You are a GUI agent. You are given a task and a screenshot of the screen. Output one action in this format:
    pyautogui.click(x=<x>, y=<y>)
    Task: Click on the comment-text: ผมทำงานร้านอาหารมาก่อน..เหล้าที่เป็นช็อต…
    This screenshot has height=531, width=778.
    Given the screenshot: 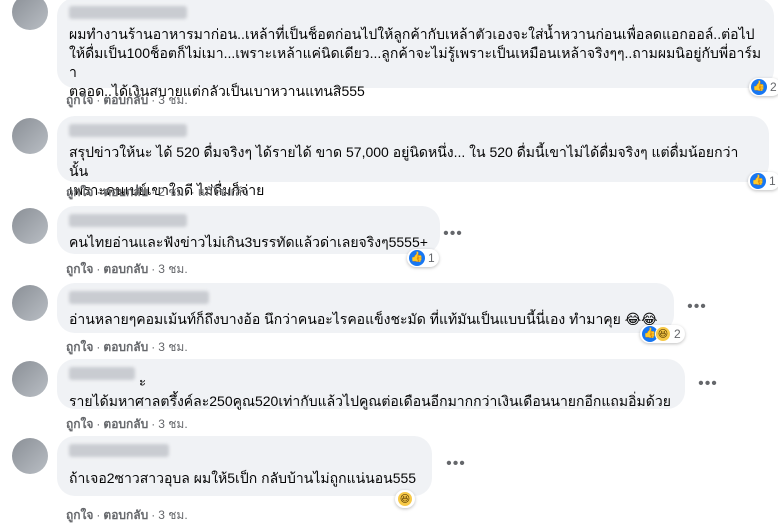 What is the action you would take?
    pyautogui.click(x=415, y=62)
    